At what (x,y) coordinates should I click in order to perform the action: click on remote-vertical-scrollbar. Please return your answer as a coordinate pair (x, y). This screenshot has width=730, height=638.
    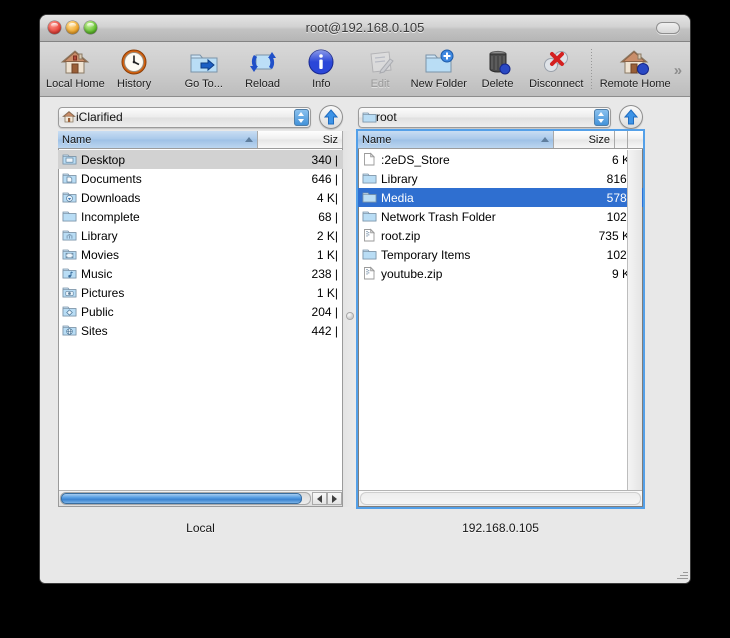
    Looking at the image, I should click on (634, 320).